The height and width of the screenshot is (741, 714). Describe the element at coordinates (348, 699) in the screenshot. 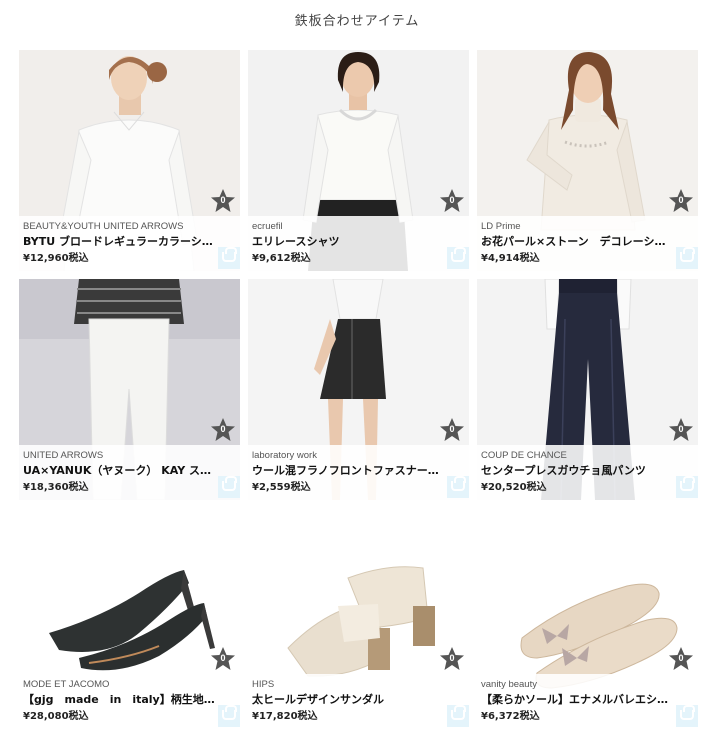

I see `product-name: 太ヒールデザインサンダル` at that location.